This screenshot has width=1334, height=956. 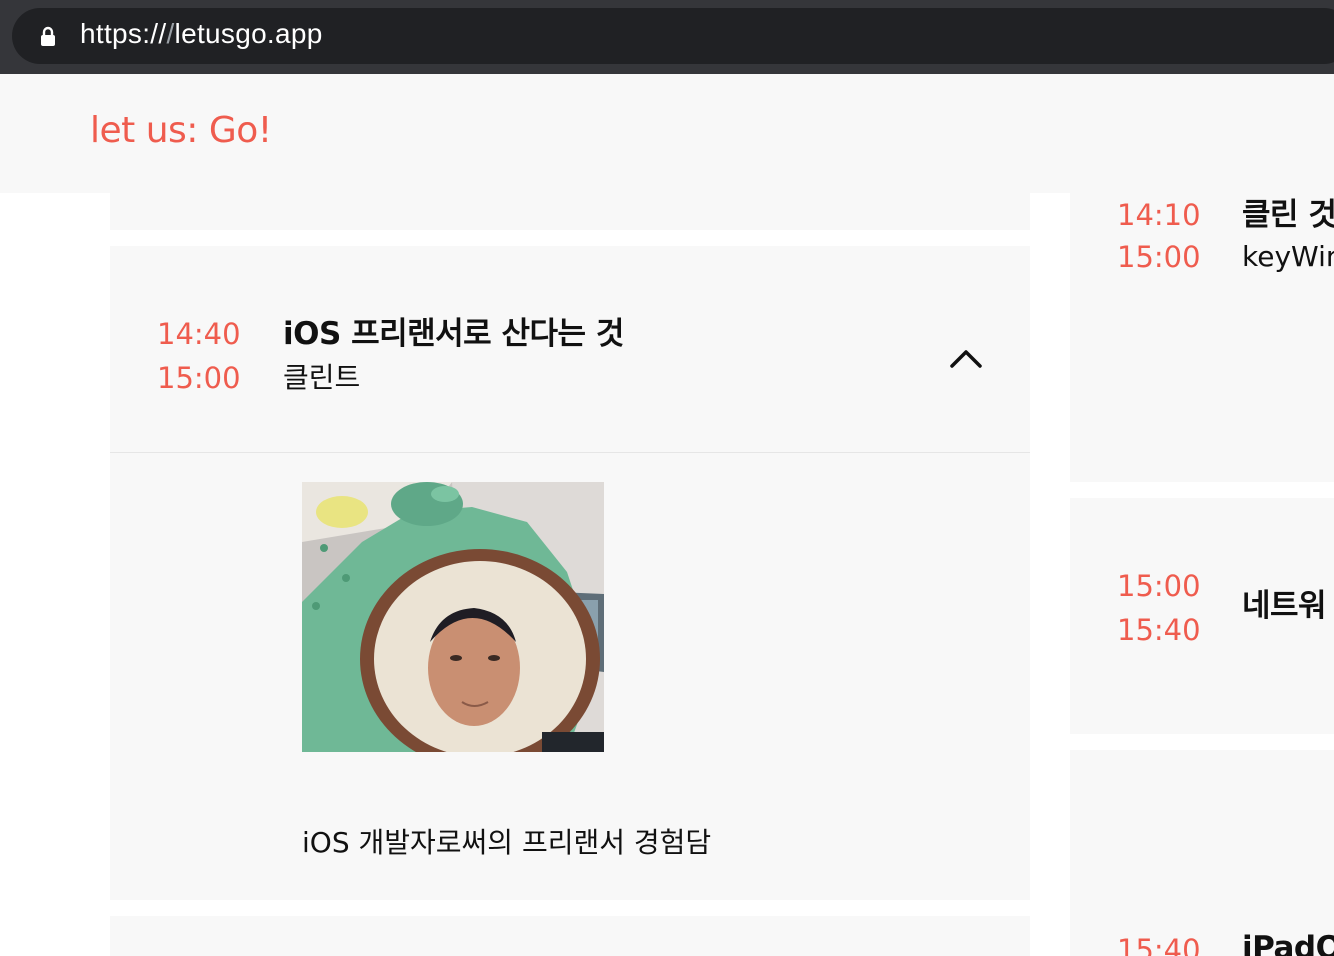 I want to click on right-session-1-speaker: keyWin, so click(x=1288, y=256).